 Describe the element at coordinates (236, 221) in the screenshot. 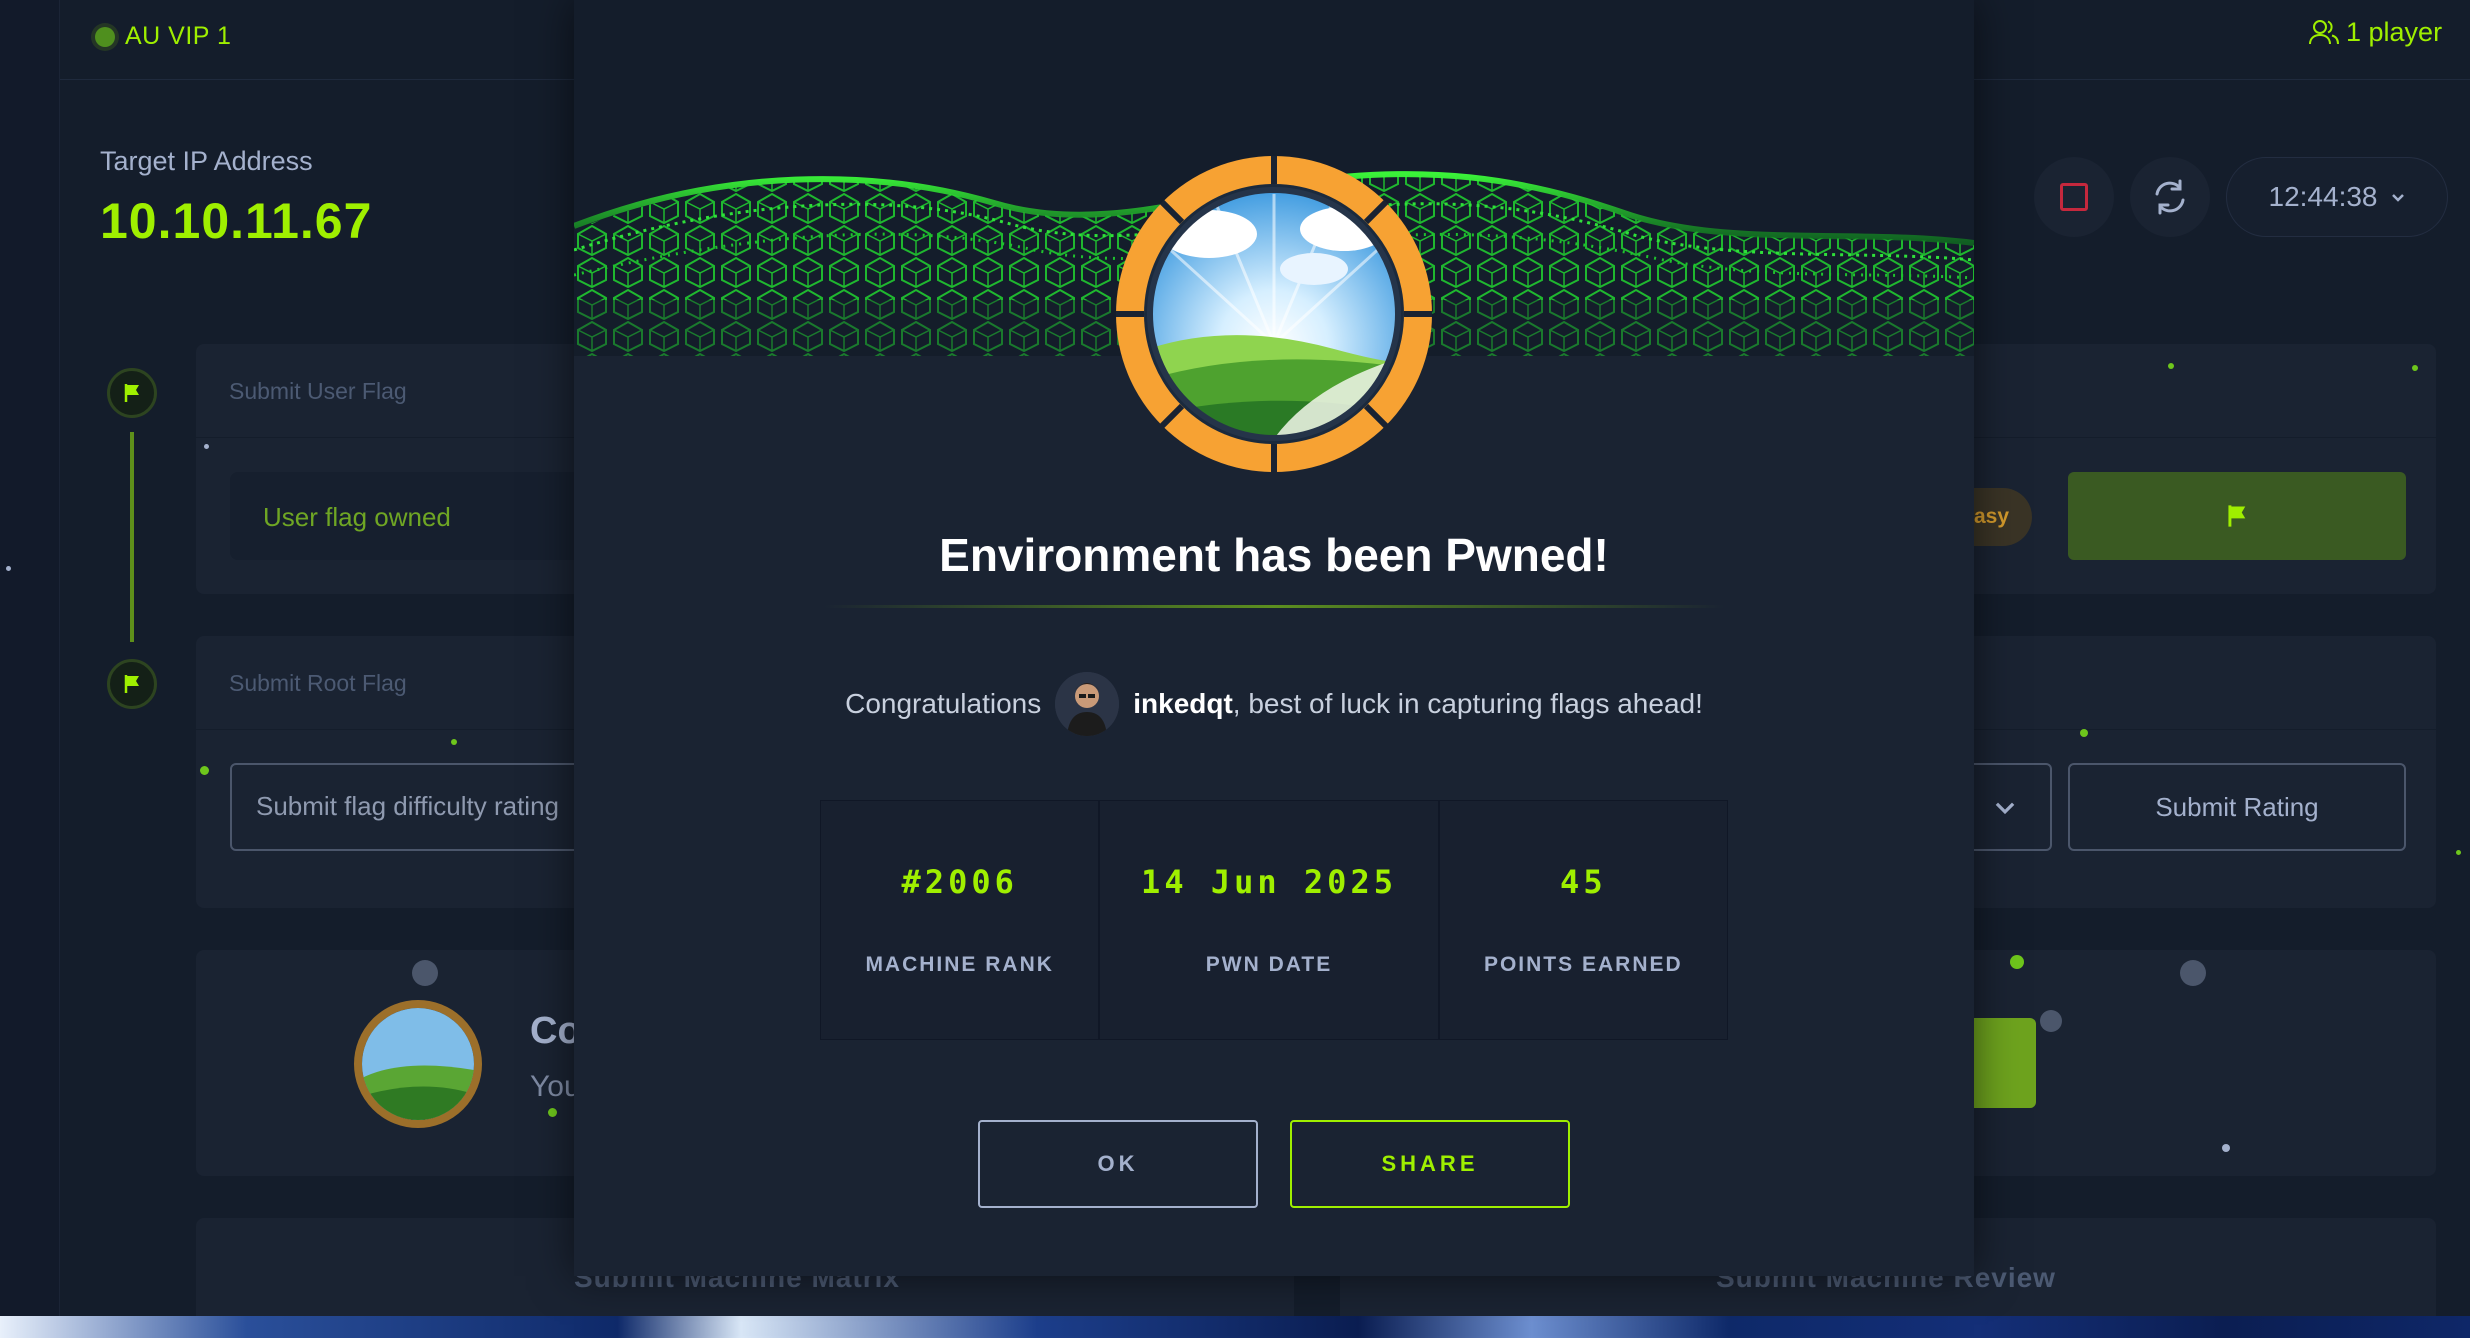

I see `target-ip-address: 10.10.11.67` at that location.